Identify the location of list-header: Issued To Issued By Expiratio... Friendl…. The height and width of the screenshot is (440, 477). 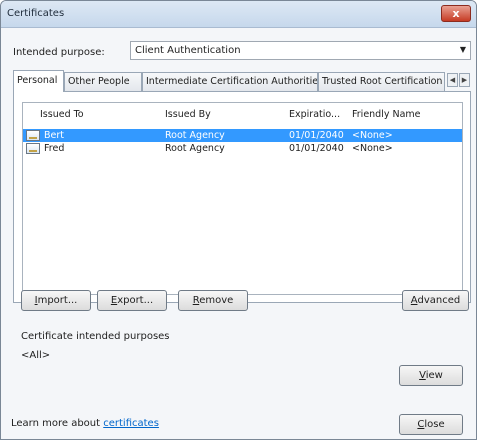
(242, 114).